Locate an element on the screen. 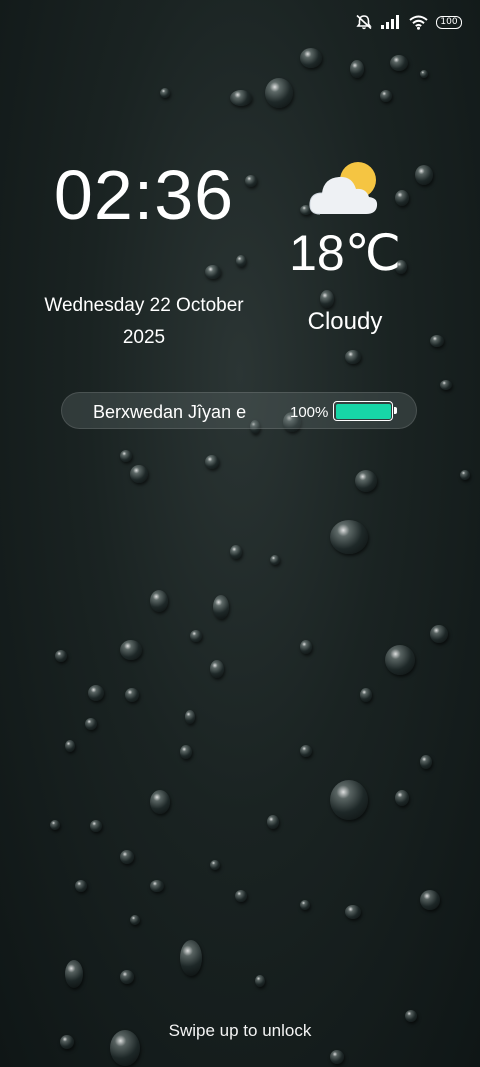 This screenshot has height=1067, width=480. signal-icon is located at coordinates (391, 22).